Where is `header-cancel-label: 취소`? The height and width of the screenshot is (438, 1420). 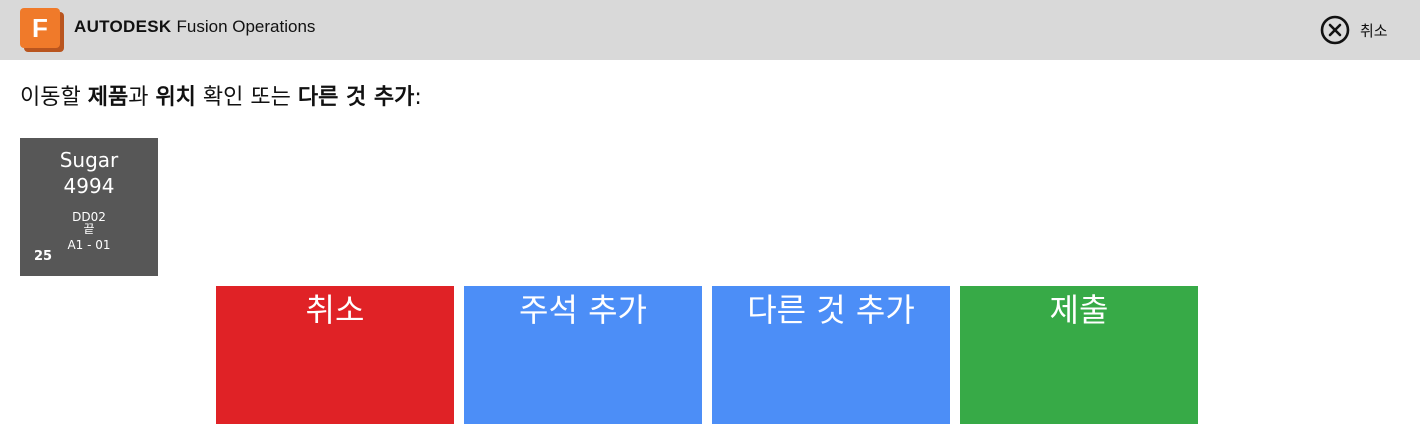 header-cancel-label: 취소 is located at coordinates (1374, 30).